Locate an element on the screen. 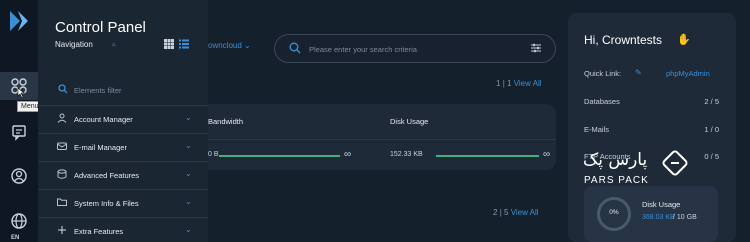 The height and width of the screenshot is (242, 750). pager-total: 1 is located at coordinates (509, 83).